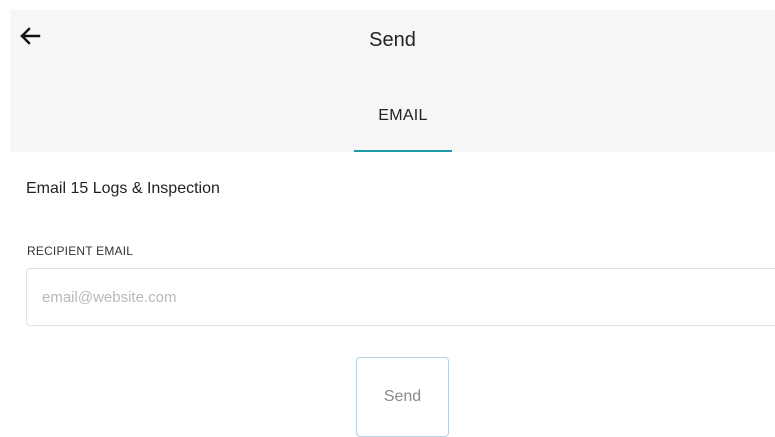  Describe the element at coordinates (80, 251) in the screenshot. I see `recipient-email-label: RECIPIENT EMAIL` at that location.